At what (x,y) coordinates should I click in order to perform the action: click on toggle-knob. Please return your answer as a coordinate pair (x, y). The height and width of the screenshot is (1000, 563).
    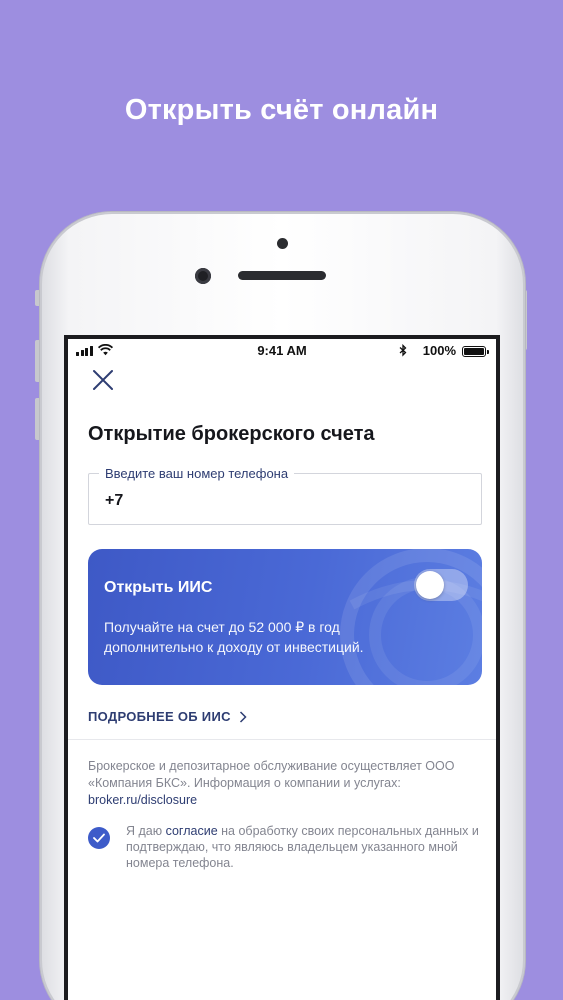
    Looking at the image, I should click on (430, 585).